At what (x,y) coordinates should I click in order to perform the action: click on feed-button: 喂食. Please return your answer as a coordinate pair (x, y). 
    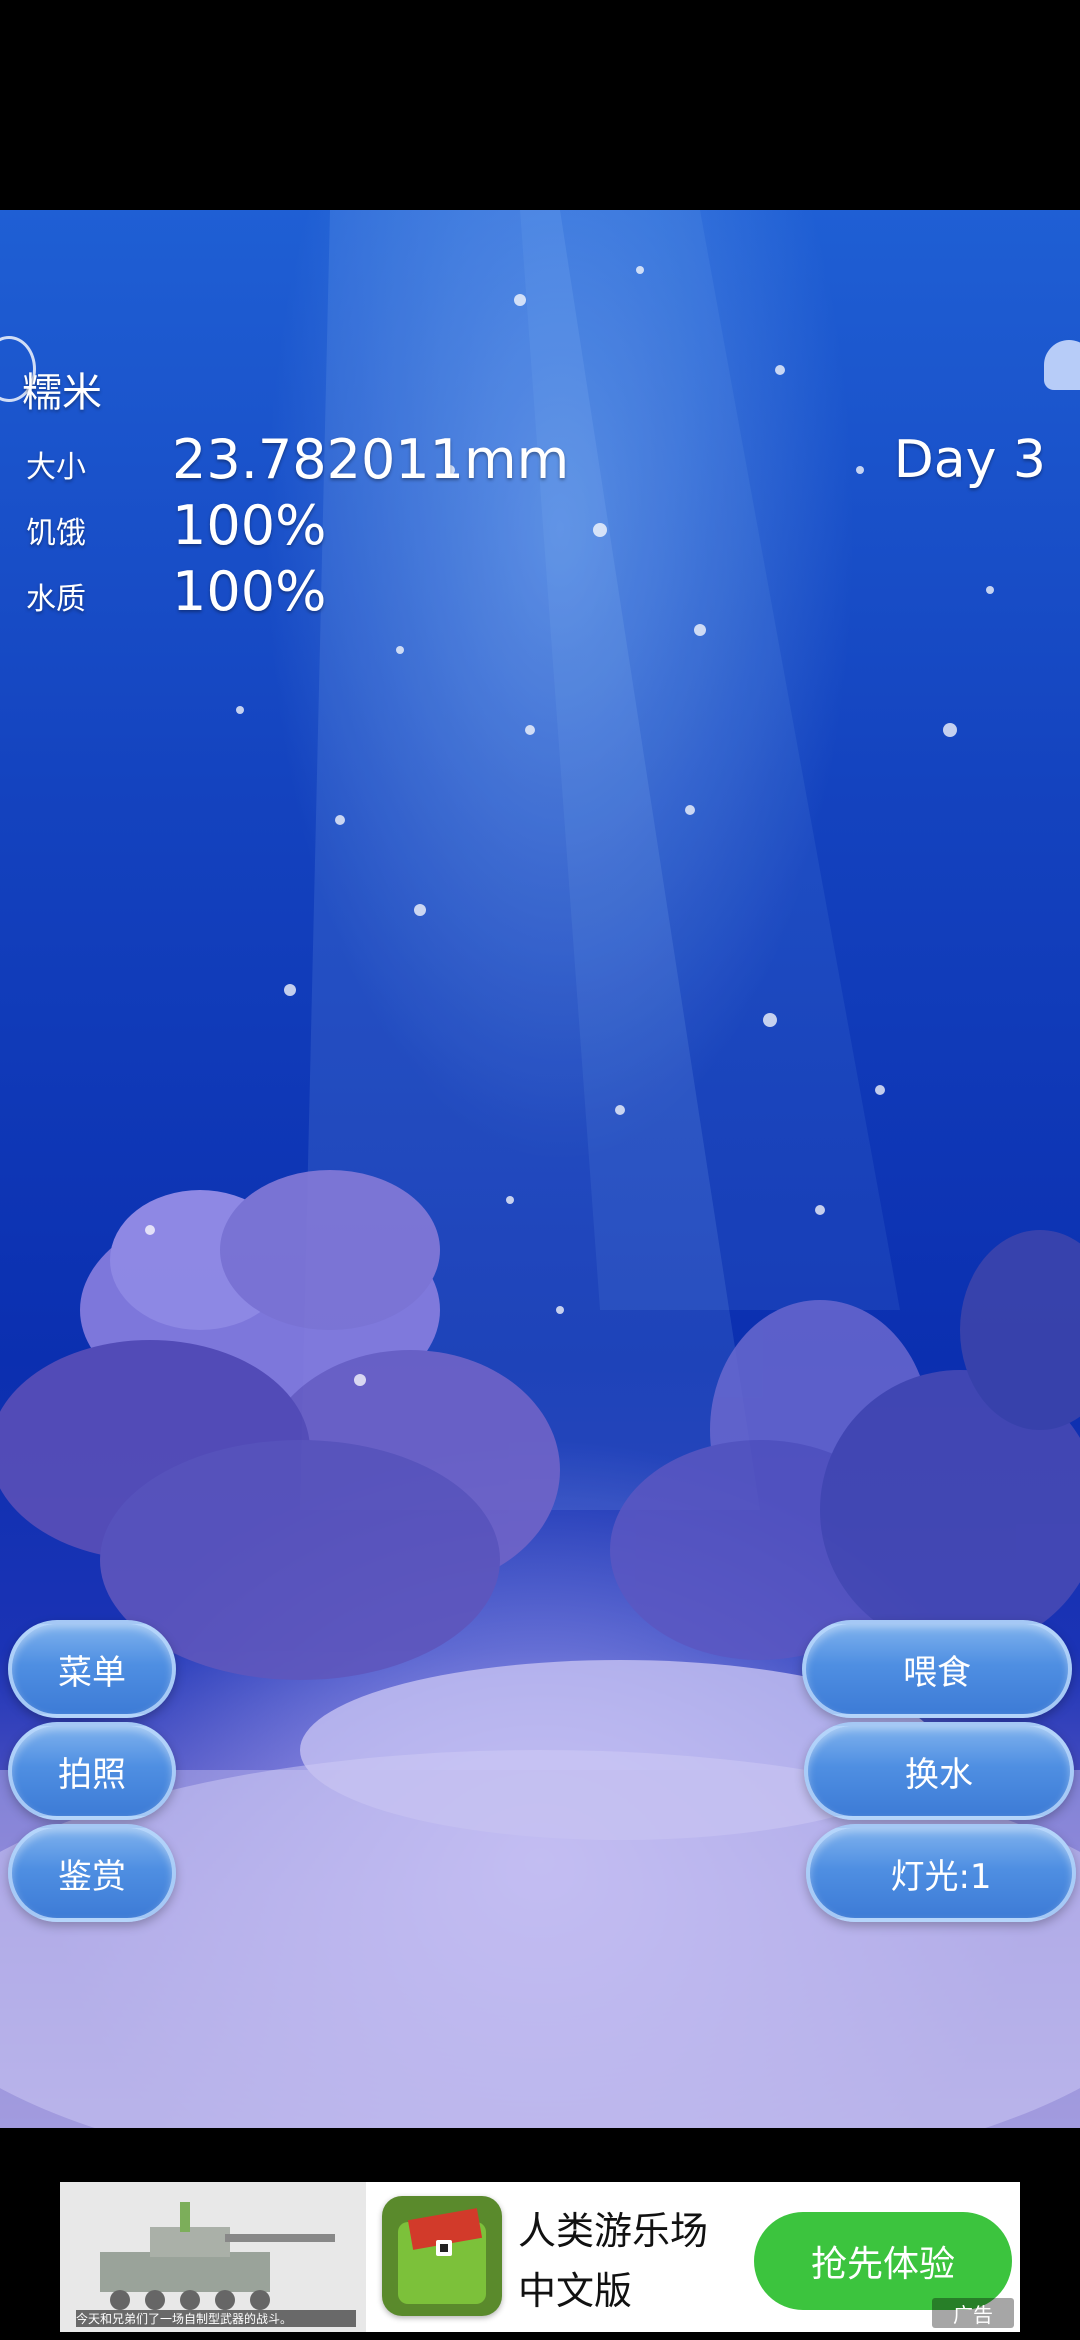
    Looking at the image, I should click on (937, 1669).